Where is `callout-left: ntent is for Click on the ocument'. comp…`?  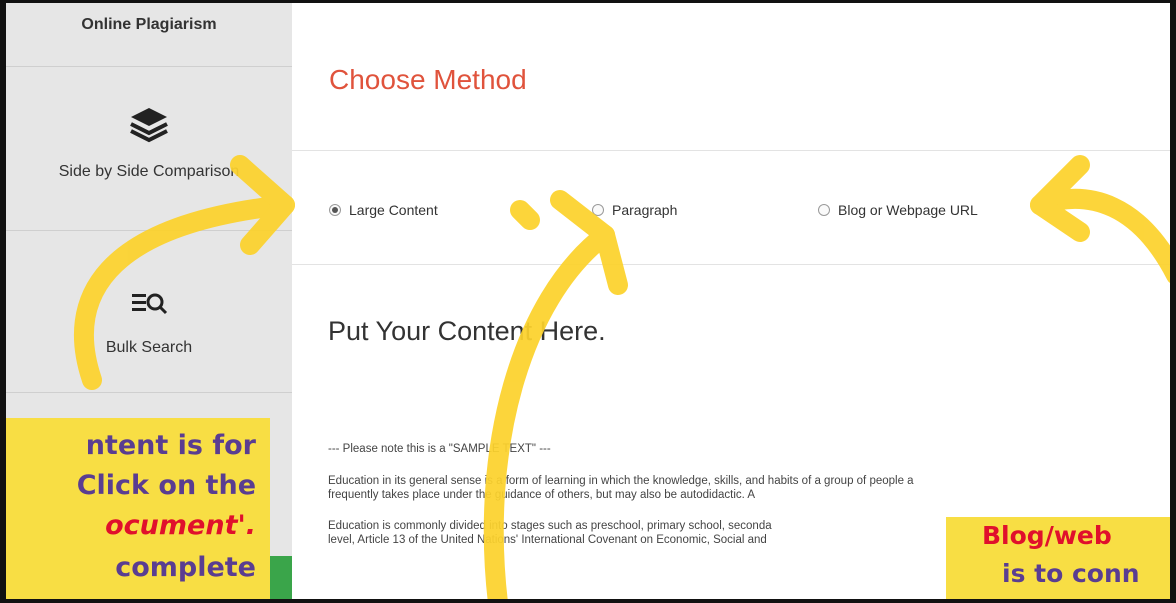
callout-left: ntent is for Click on the ocument'. comp… is located at coordinates (135, 510).